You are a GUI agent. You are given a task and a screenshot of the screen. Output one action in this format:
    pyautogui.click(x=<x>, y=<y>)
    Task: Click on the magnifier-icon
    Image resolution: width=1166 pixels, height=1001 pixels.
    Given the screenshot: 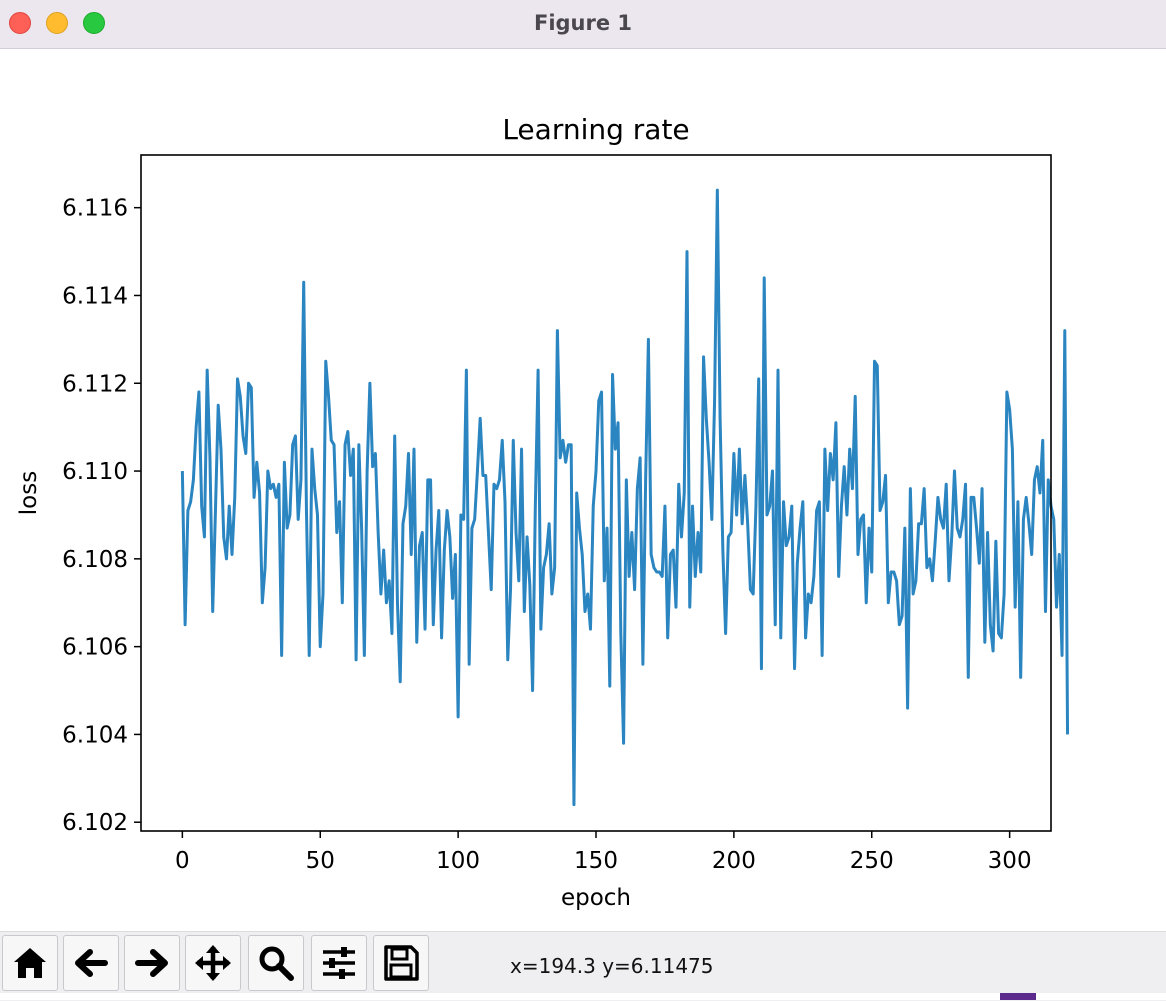 What is the action you would take?
    pyautogui.click(x=276, y=963)
    